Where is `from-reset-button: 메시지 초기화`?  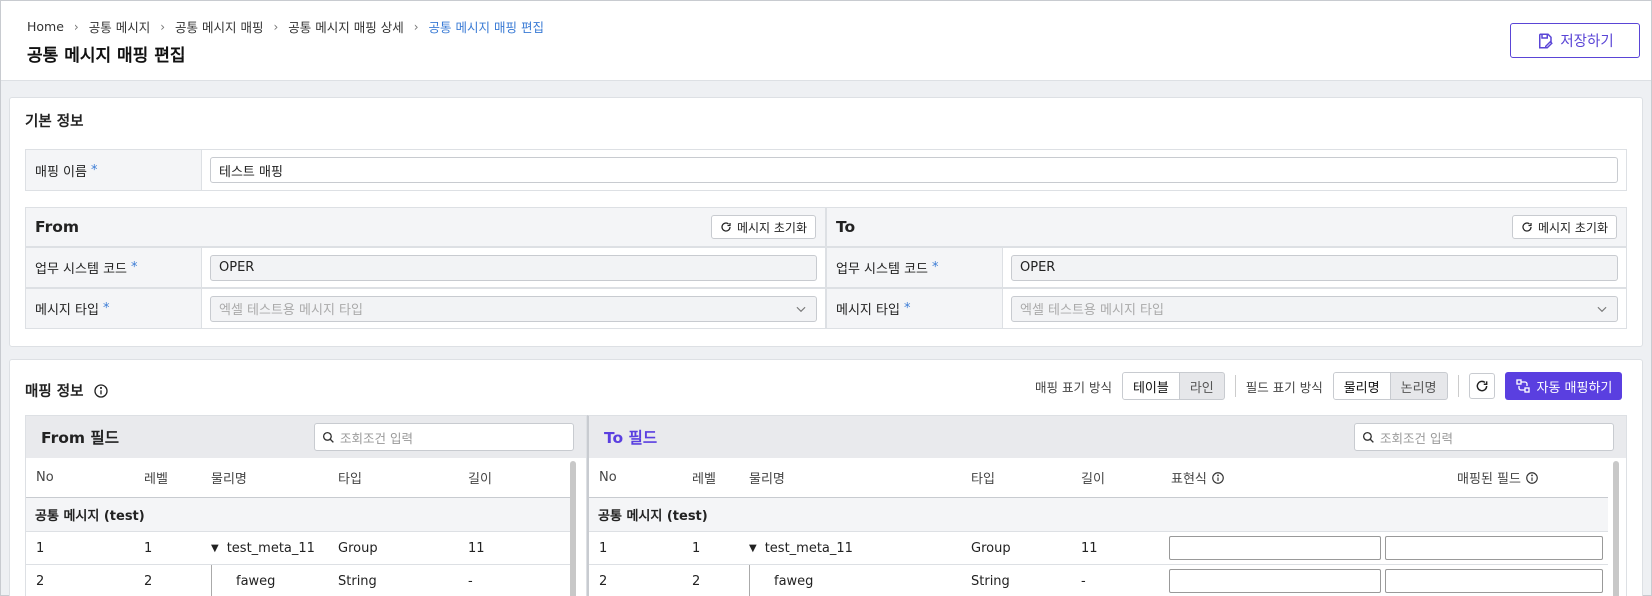 from-reset-button: 메시지 초기화 is located at coordinates (763, 227).